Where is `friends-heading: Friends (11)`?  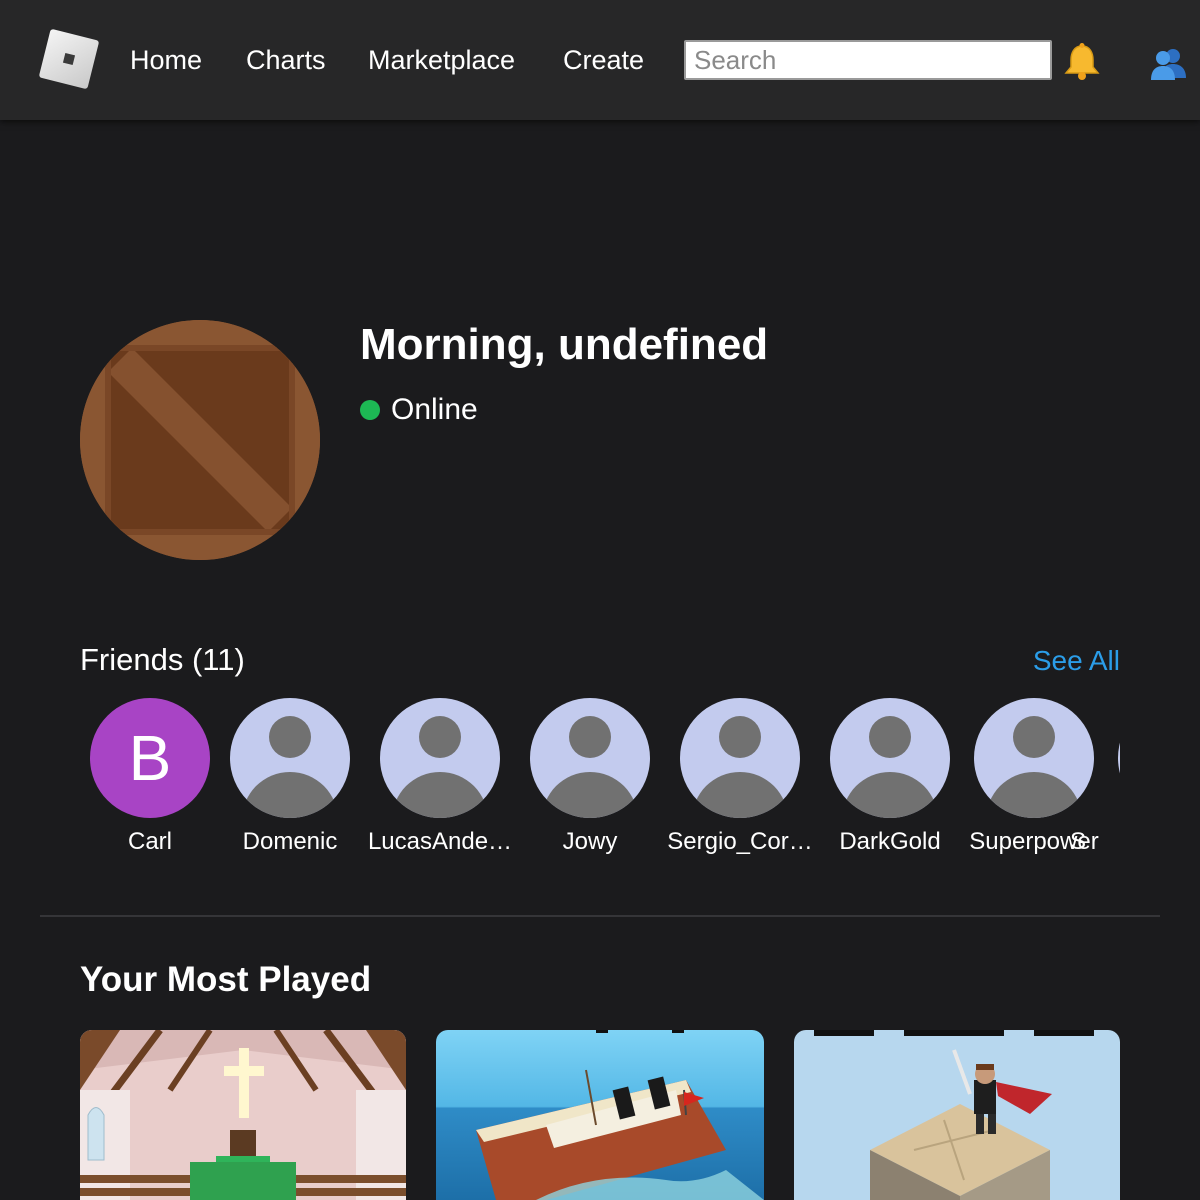
friends-heading: Friends (11) is located at coordinates (162, 659).